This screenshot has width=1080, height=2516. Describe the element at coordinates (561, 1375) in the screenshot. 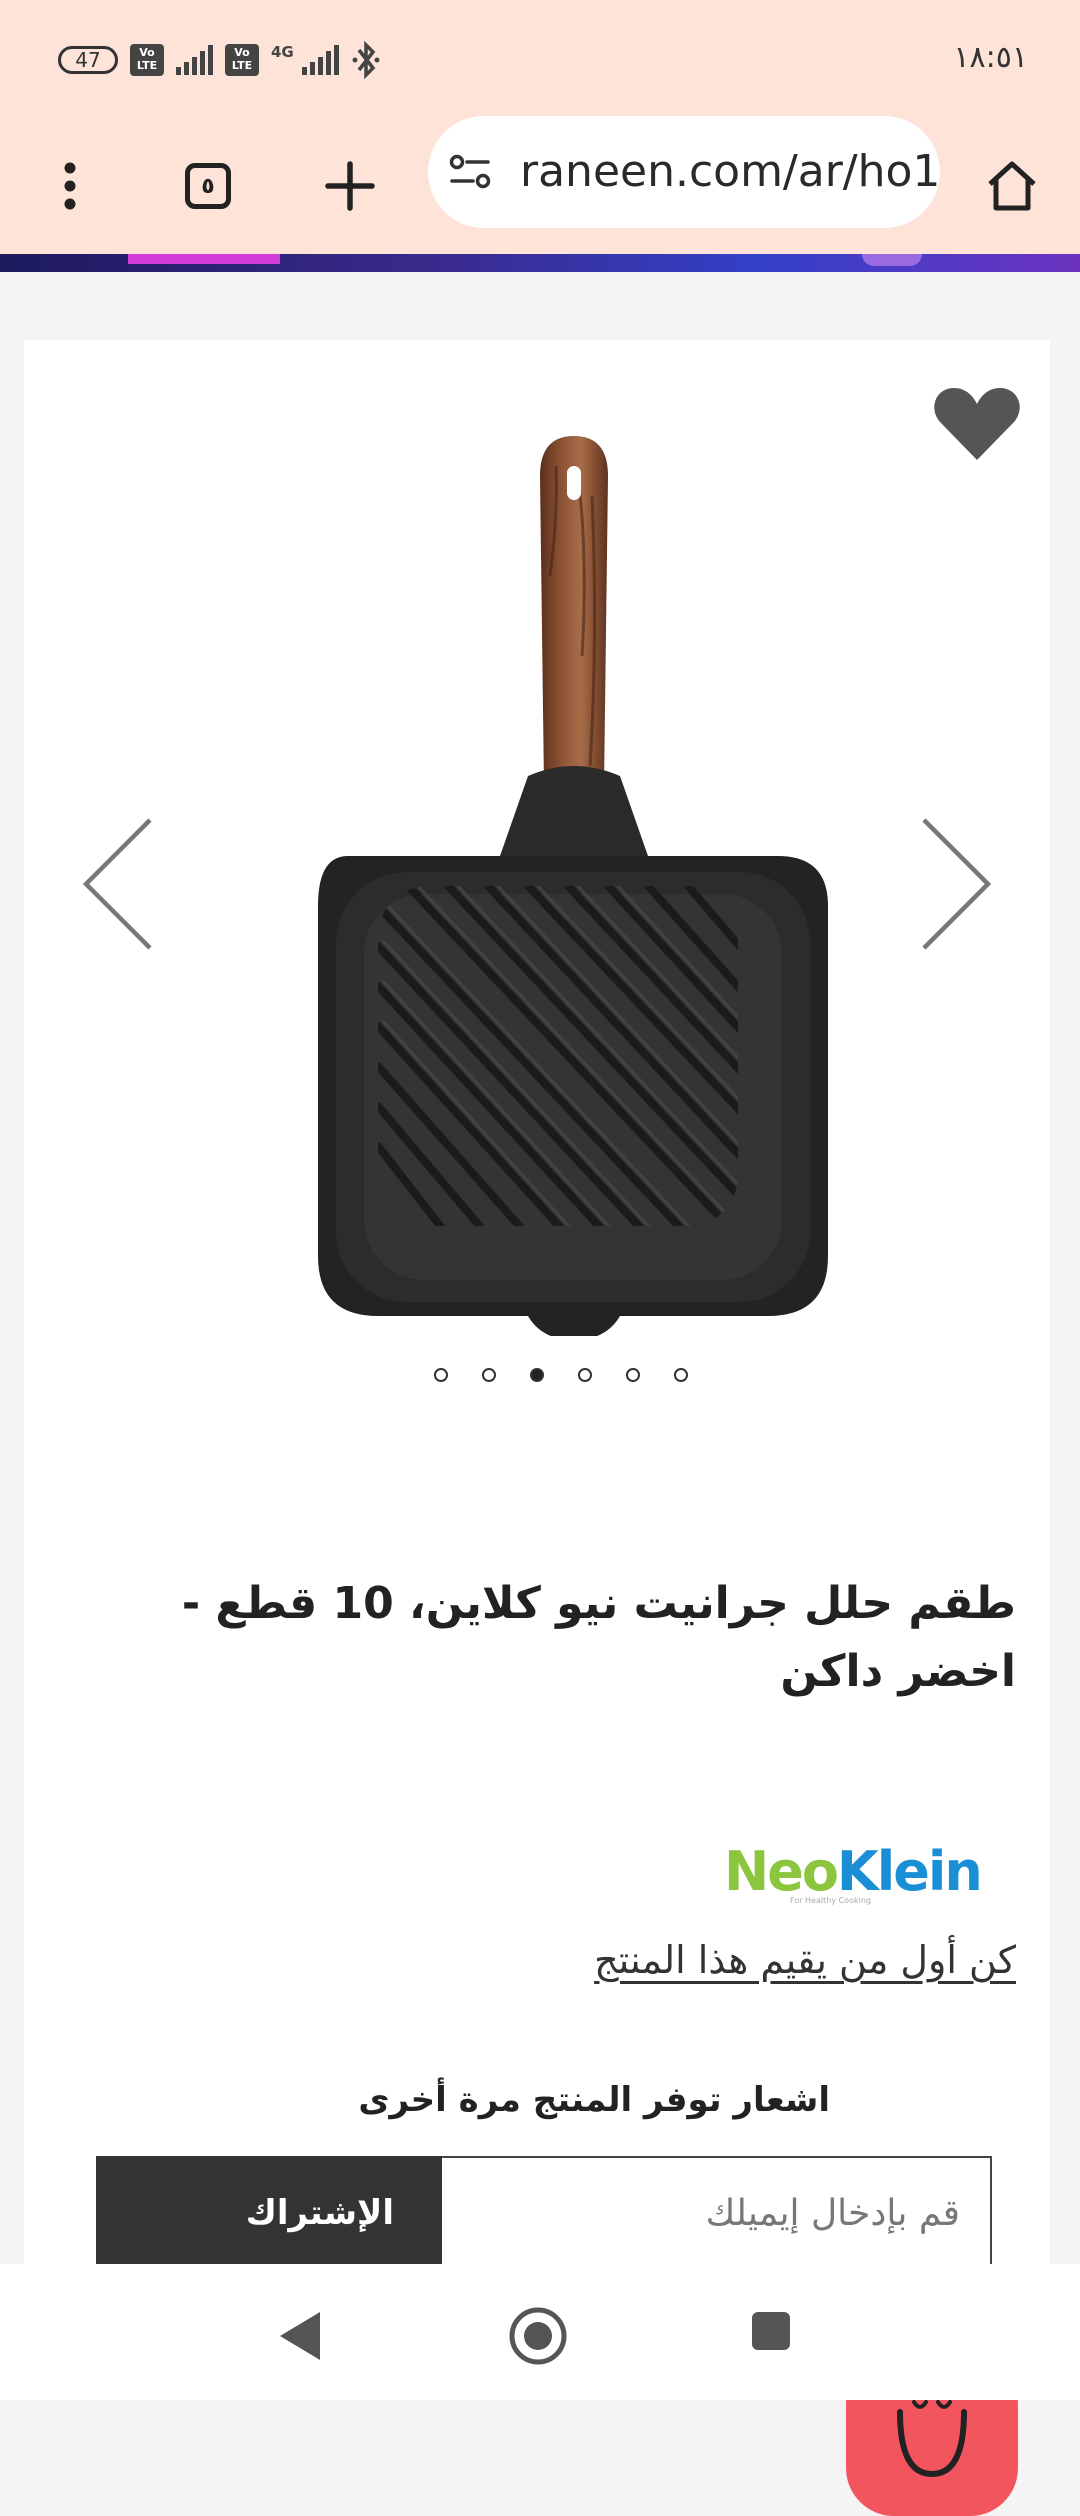

I see `gallery-pagination` at that location.